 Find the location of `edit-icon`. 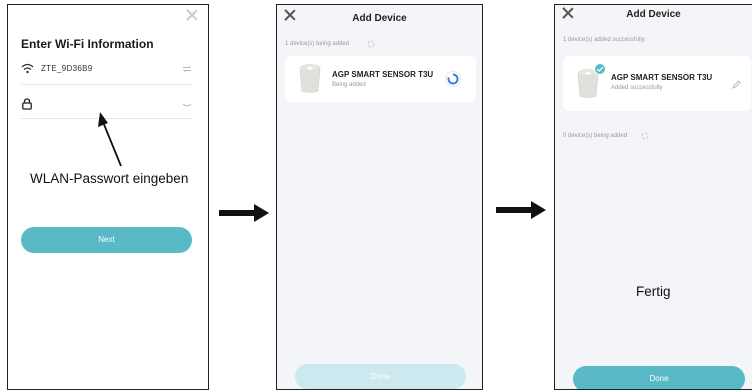

edit-icon is located at coordinates (736, 84).